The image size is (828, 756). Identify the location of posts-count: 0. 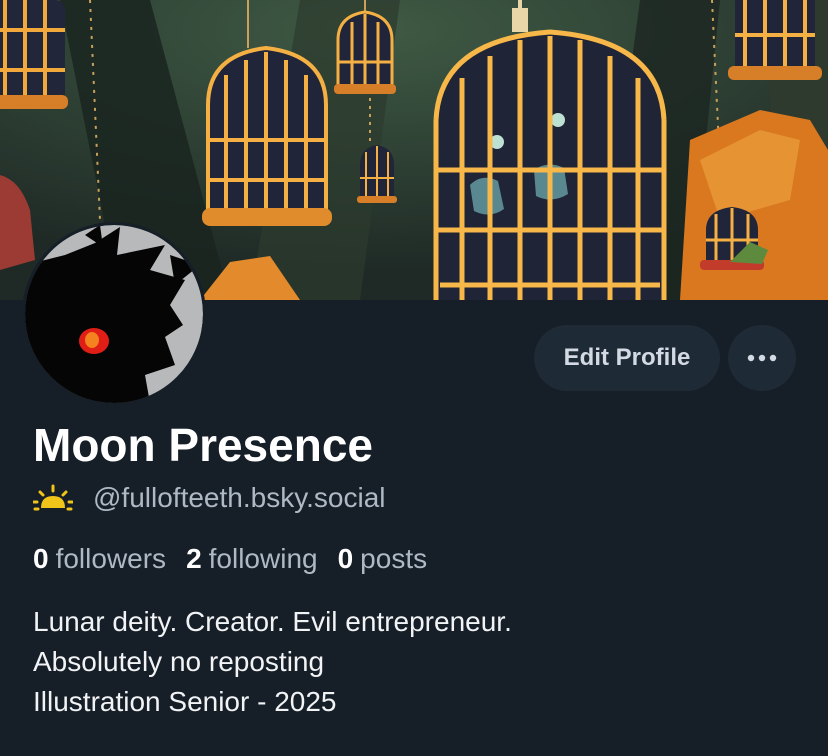
(345, 558).